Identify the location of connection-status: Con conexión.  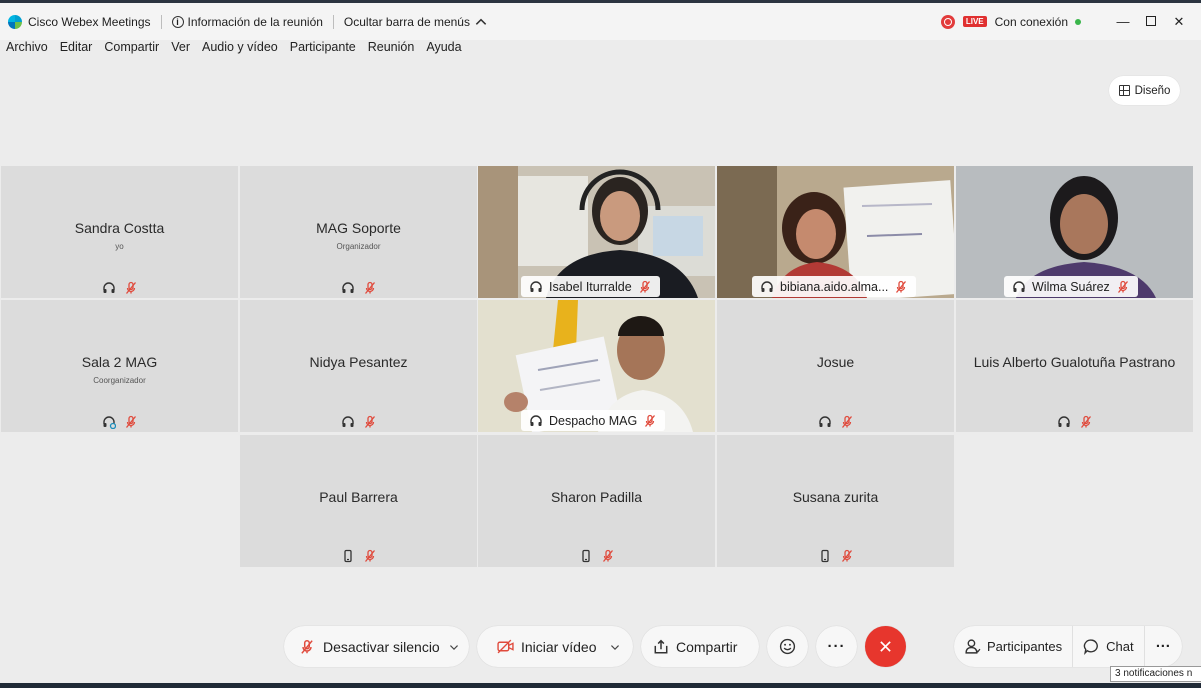
(1031, 22).